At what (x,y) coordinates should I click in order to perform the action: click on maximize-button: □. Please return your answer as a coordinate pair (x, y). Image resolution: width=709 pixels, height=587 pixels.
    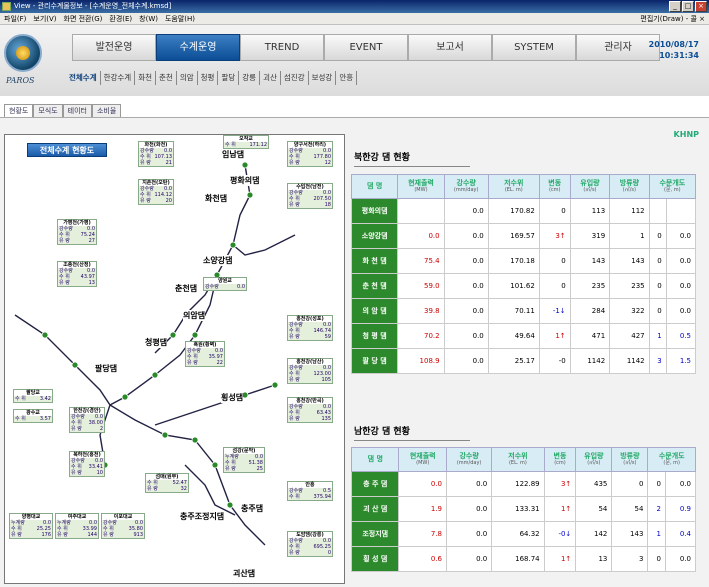
    Looking at the image, I should click on (688, 6).